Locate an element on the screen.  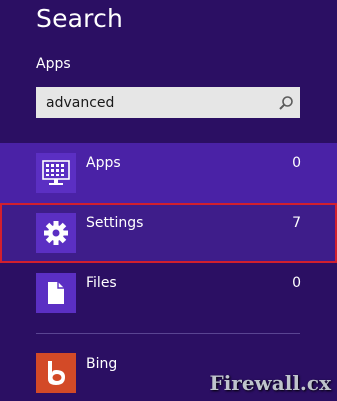
watermark-logo: Firewall.cx is located at coordinates (270, 383).